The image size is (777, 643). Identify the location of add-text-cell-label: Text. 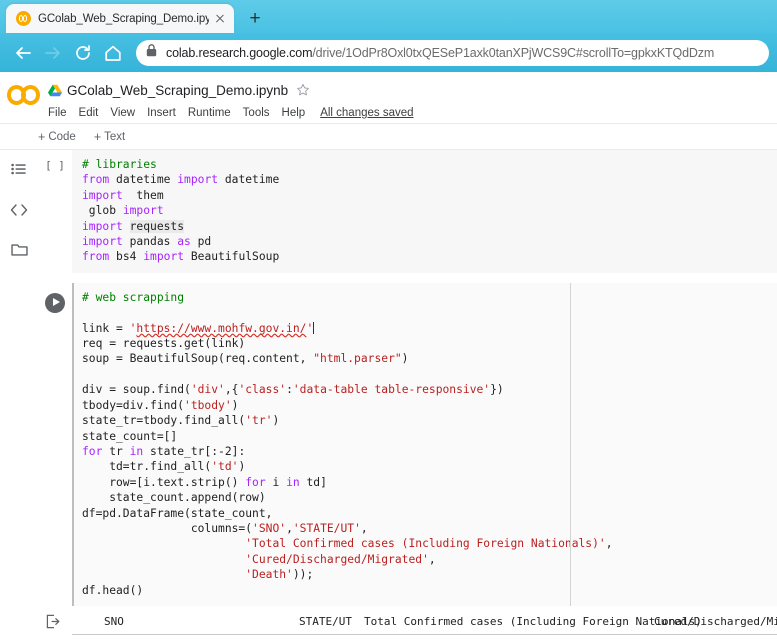
(115, 136).